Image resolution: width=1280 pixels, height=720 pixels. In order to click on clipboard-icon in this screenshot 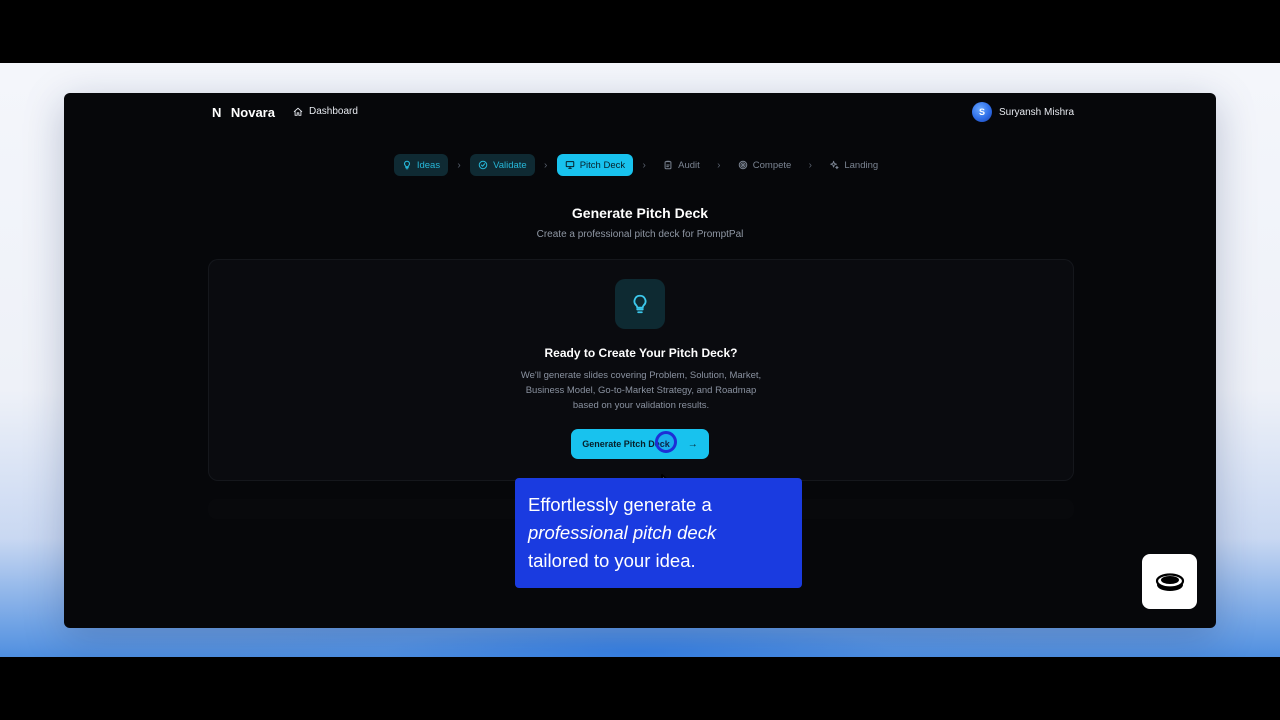, I will do `click(668, 165)`.